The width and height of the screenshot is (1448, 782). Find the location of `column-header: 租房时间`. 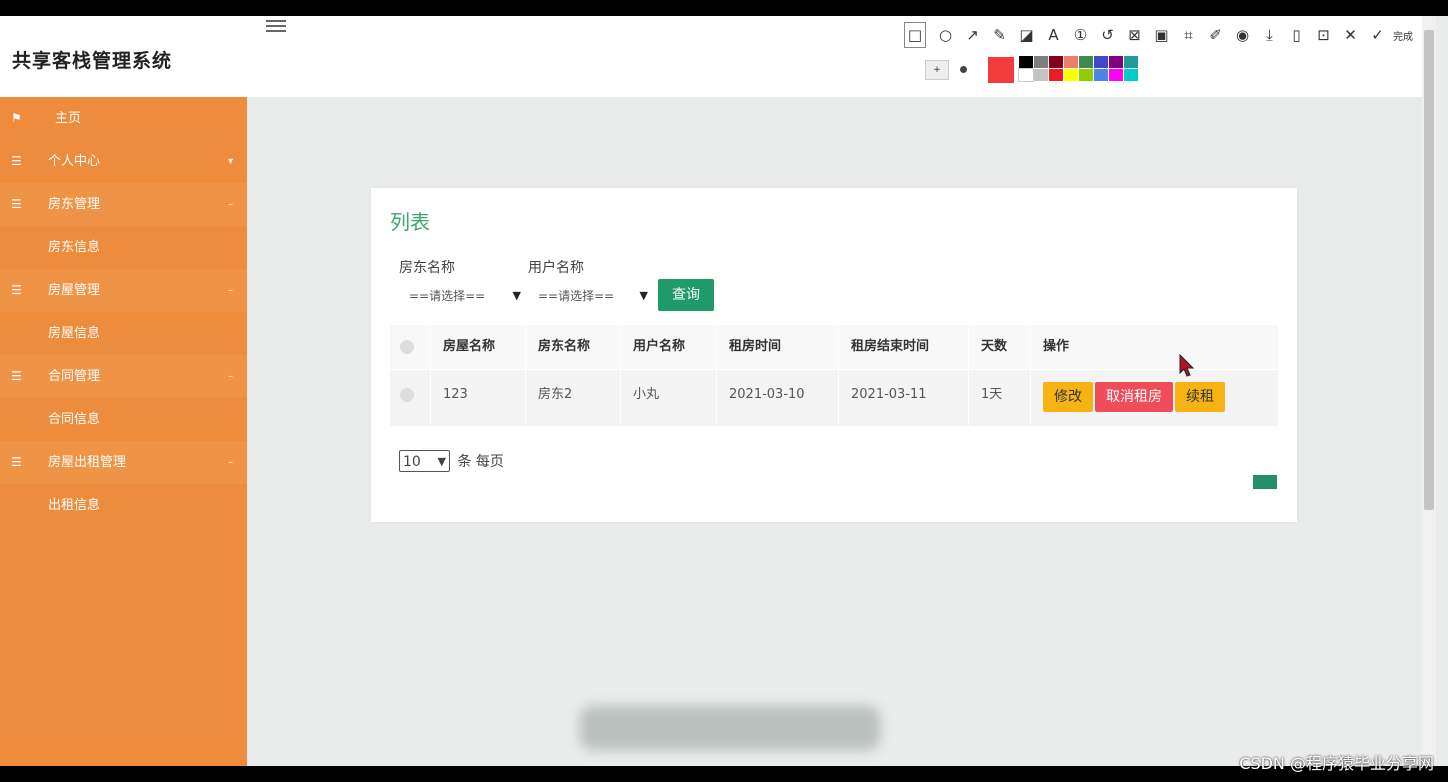

column-header: 租房时间 is located at coordinates (778, 347).